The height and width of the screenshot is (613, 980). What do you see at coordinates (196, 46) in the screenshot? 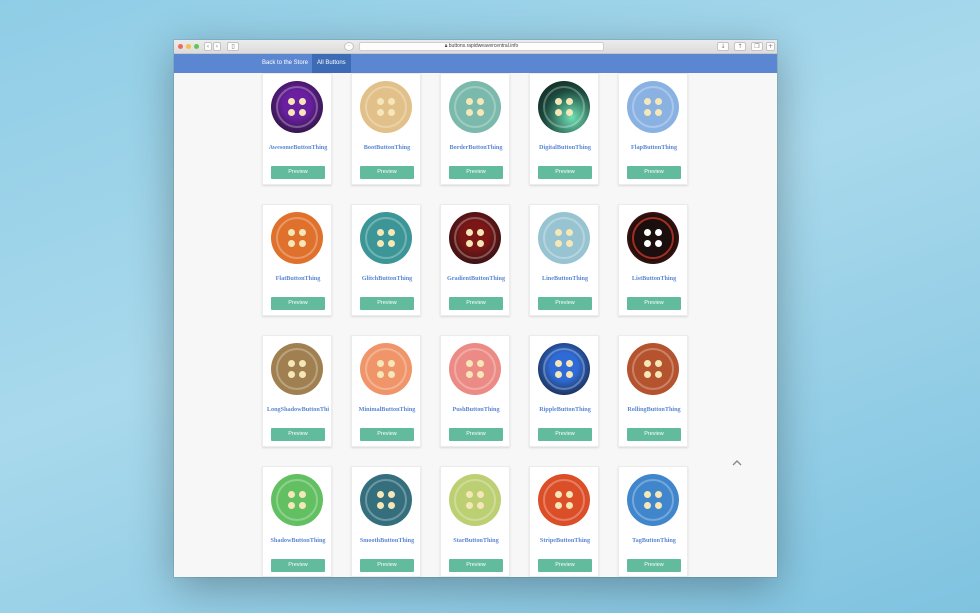
I see `maximize-window-button` at bounding box center [196, 46].